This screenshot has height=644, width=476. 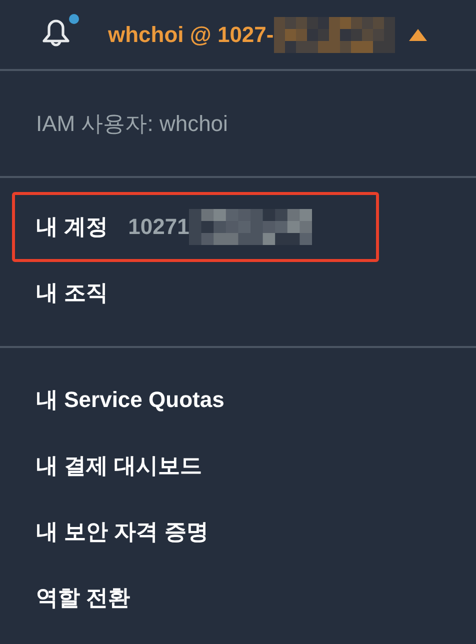 What do you see at coordinates (251, 34) in the screenshot?
I see `account-menu-button: whchoi @ 1027-` at bounding box center [251, 34].